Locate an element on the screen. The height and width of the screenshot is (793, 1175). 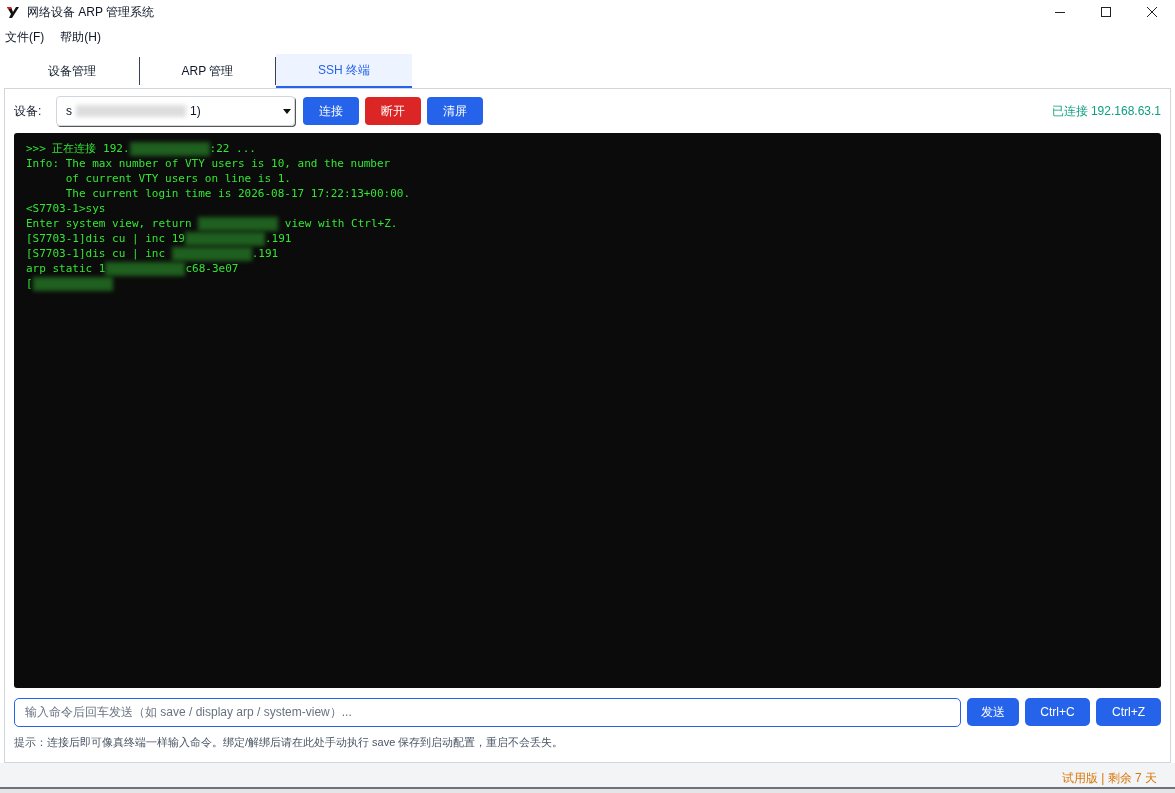
device-dropdown: s 1) is located at coordinates (175, 111).